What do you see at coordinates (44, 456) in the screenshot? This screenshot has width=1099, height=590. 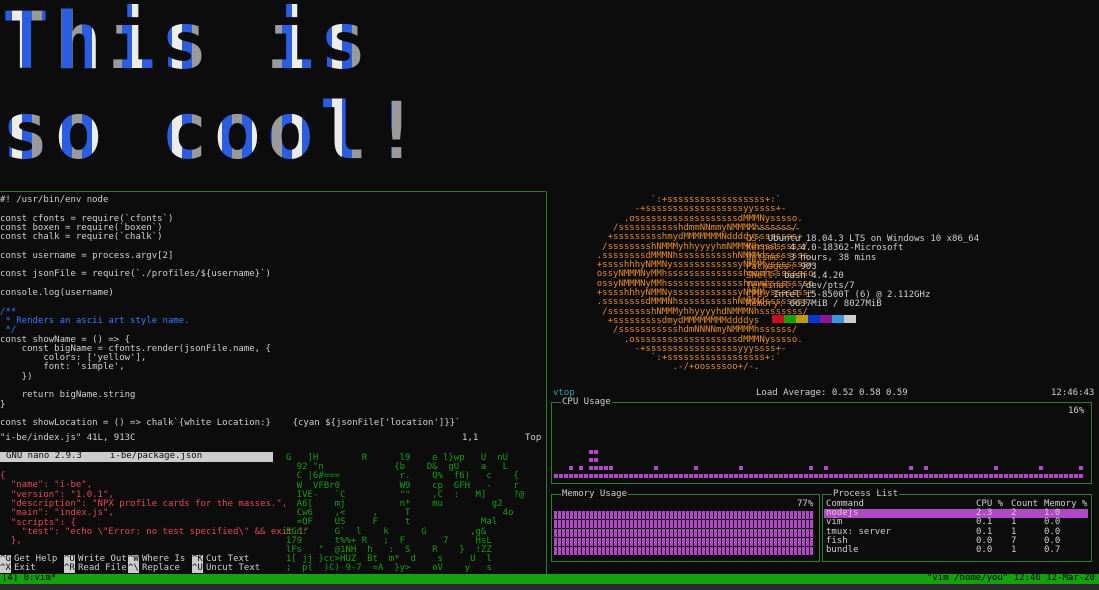 I see `nano-version: GNU nano 2.9.3` at bounding box center [44, 456].